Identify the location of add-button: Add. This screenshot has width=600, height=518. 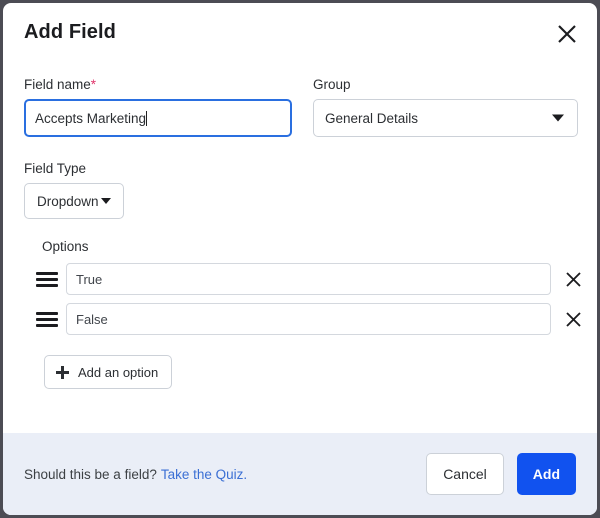
(546, 474).